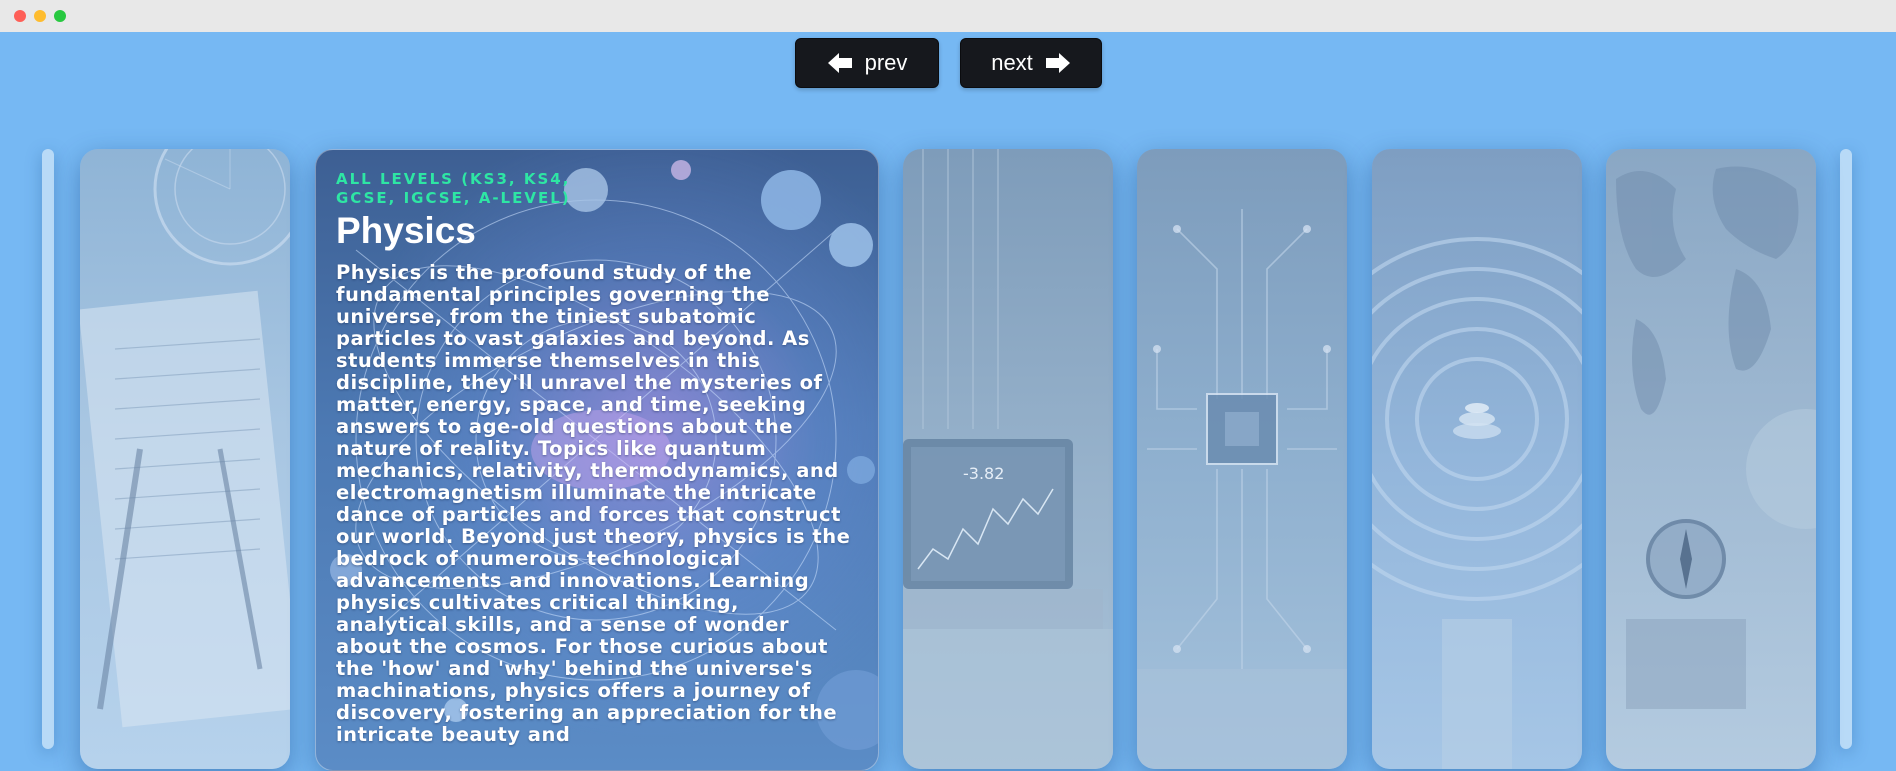 This screenshot has width=1896, height=771. Describe the element at coordinates (948, 16) in the screenshot. I see `window-titlebar` at that location.